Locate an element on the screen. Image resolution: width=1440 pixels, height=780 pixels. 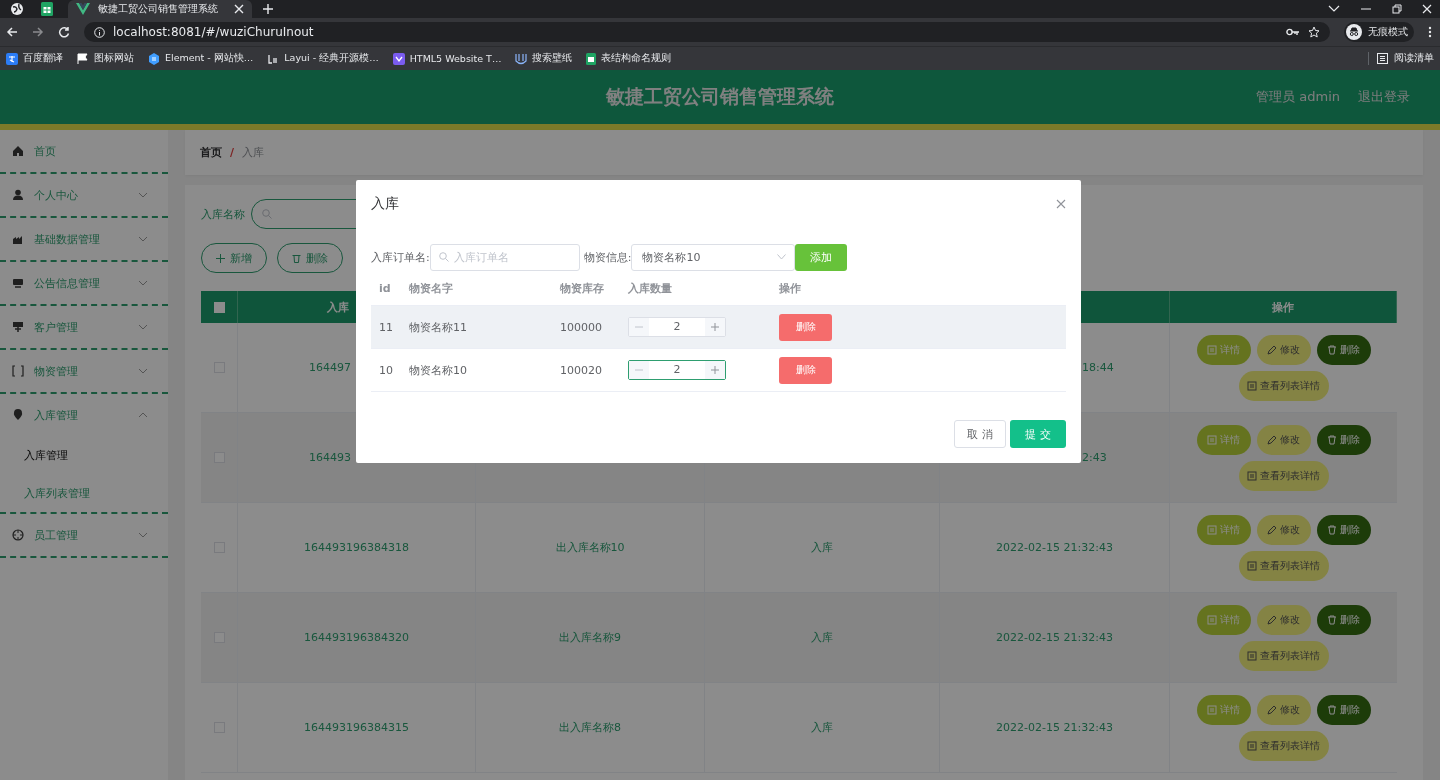
wallpaper-icon is located at coordinates (521, 58).